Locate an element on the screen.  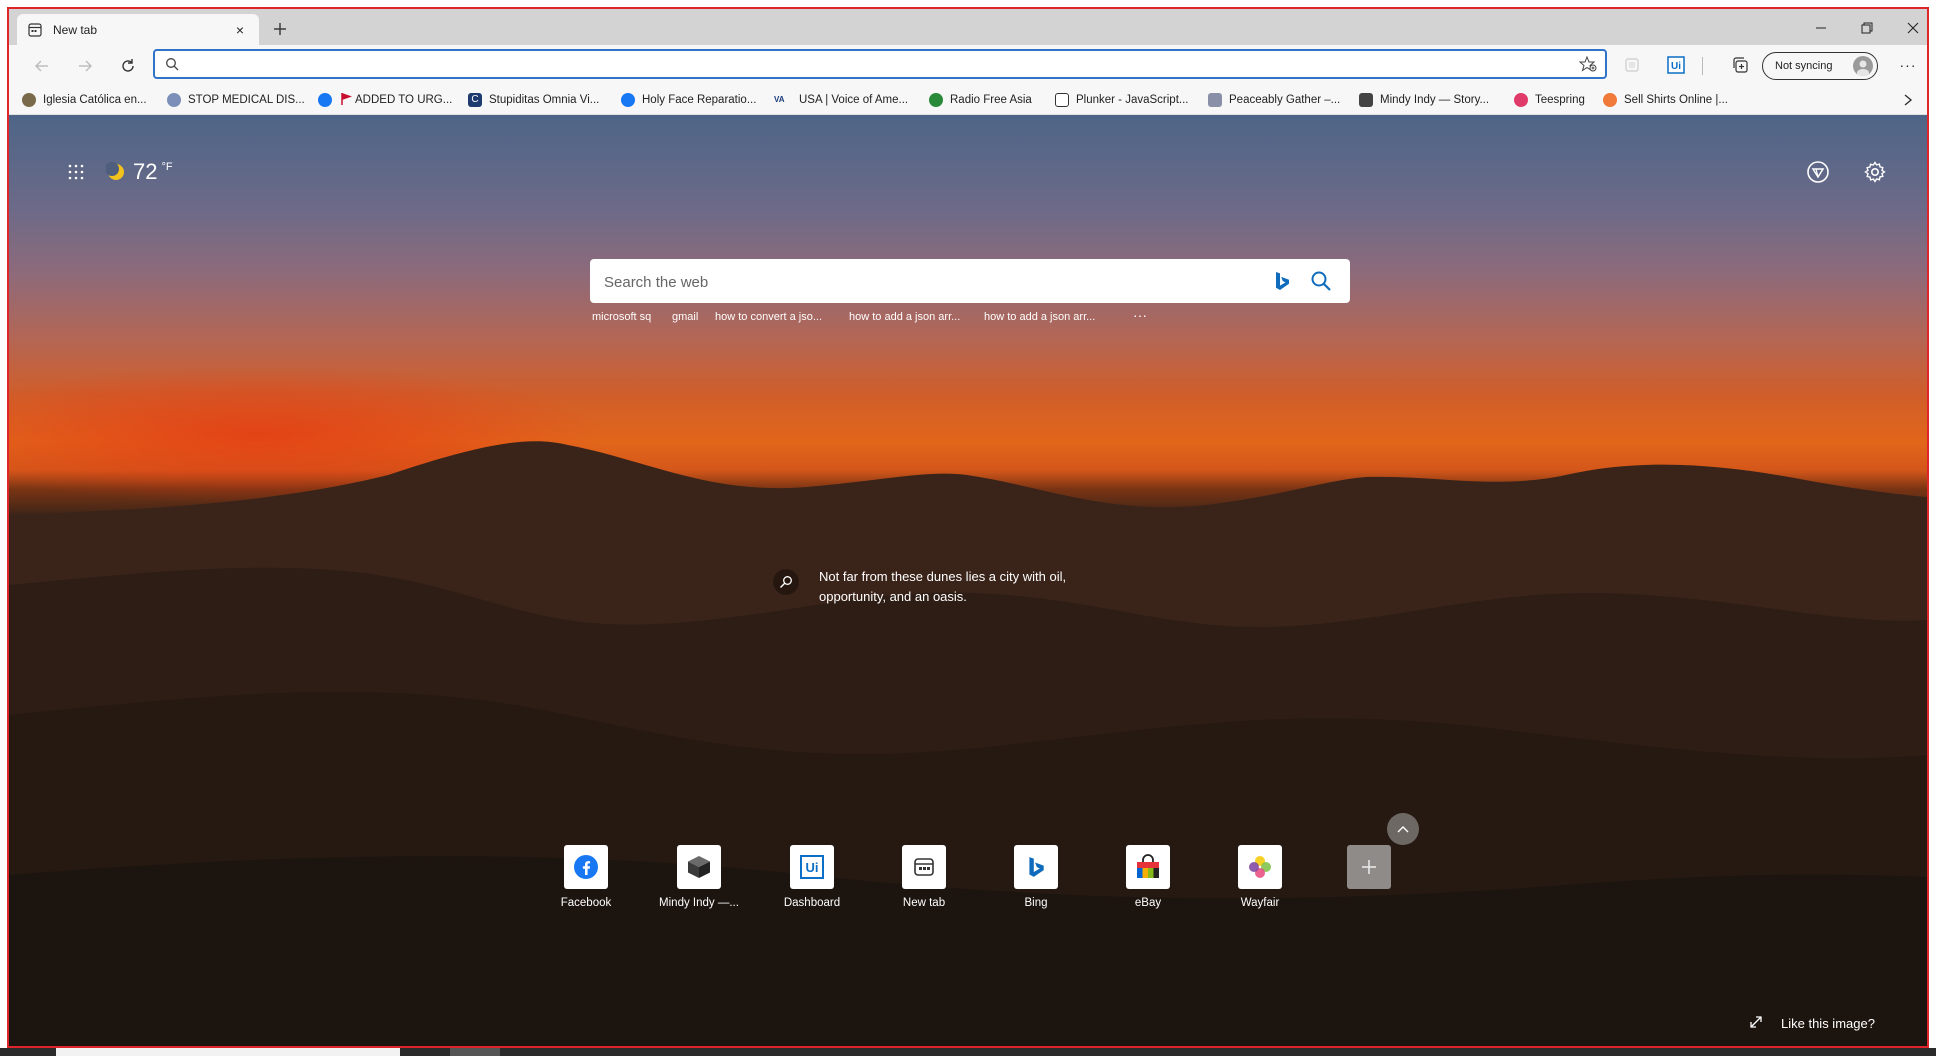
quick-link-wayfair: Wayfair is located at coordinates (1260, 877).